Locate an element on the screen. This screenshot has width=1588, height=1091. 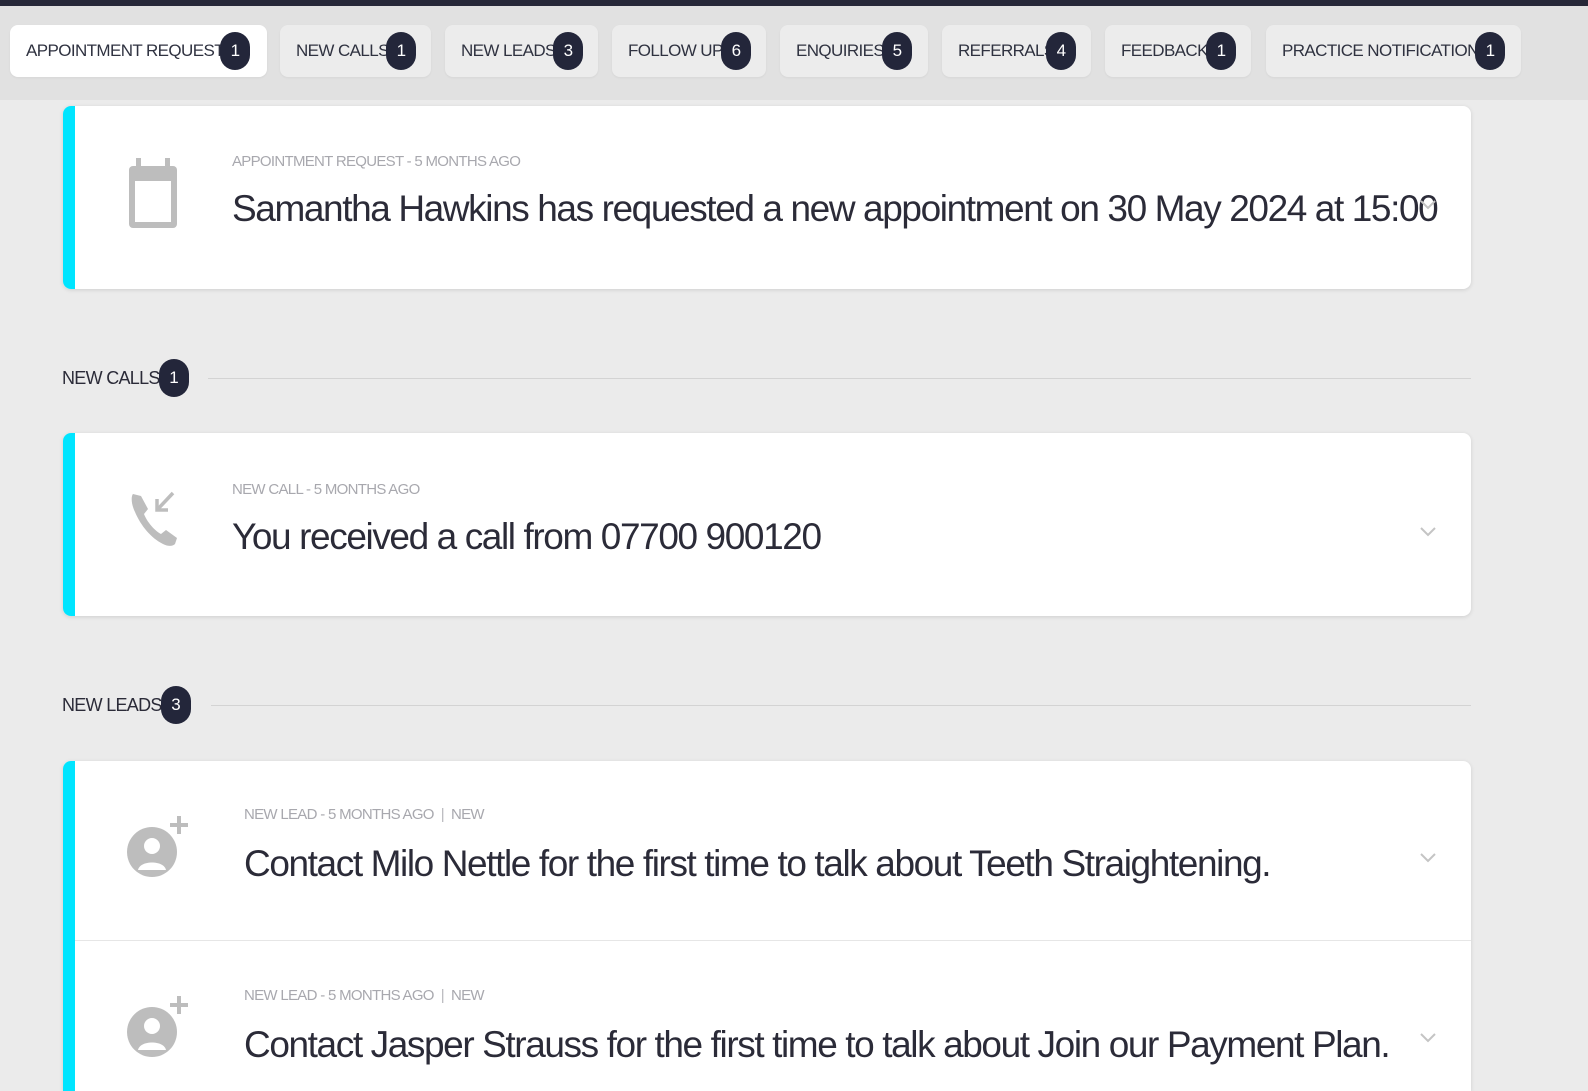
tab-feedback: FEEDBACK 1 is located at coordinates (1178, 51).